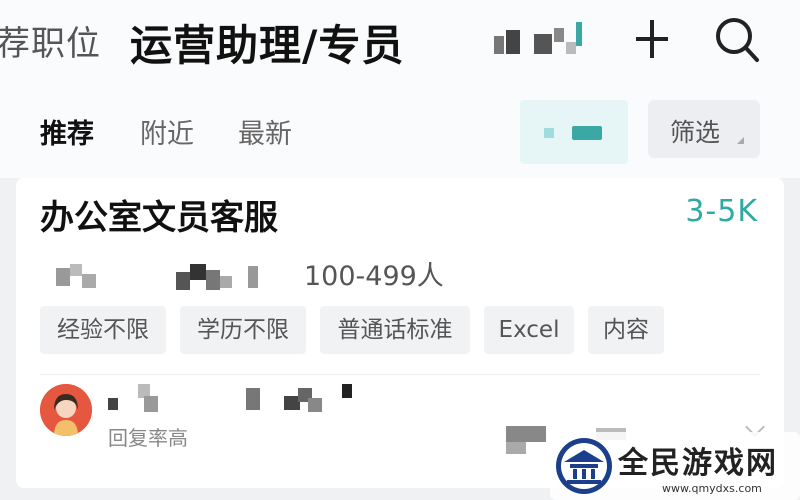  I want to click on redacted-company-name, so click(171, 277).